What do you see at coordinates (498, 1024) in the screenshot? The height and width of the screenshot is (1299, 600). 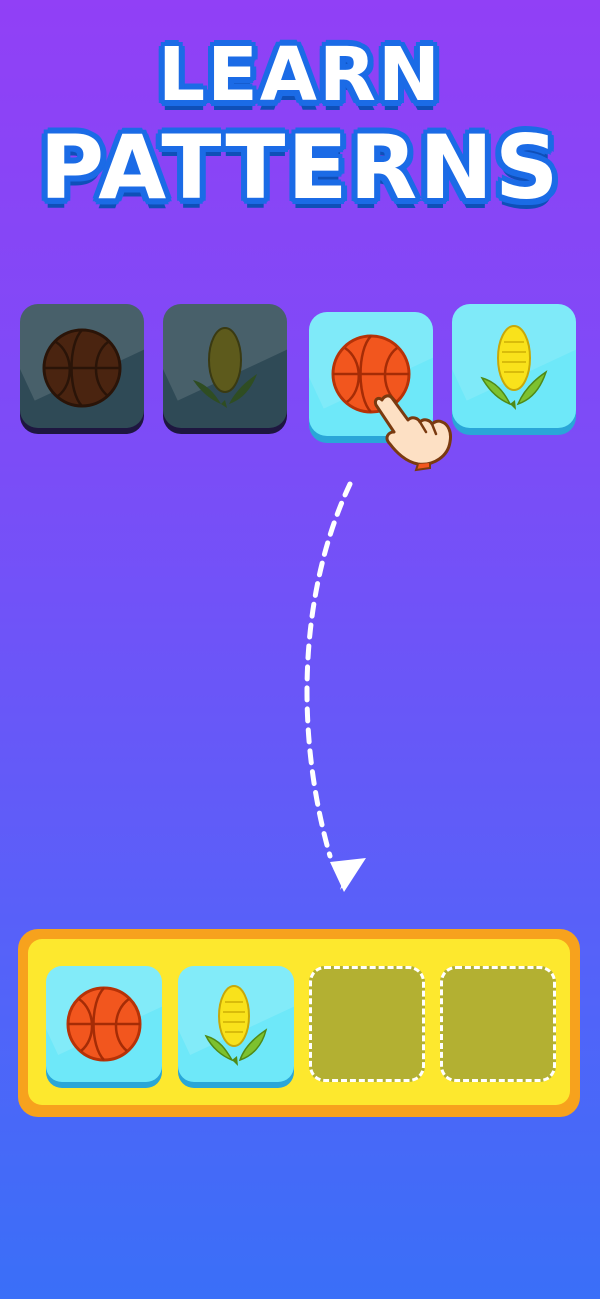 I see `answer-slot-4-empty` at bounding box center [498, 1024].